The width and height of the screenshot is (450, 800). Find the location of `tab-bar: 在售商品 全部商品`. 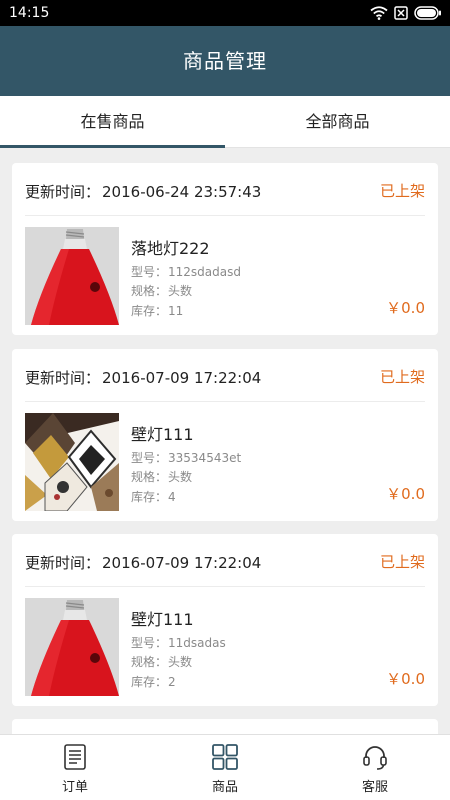

tab-bar: 在售商品 全部商品 is located at coordinates (225, 122).